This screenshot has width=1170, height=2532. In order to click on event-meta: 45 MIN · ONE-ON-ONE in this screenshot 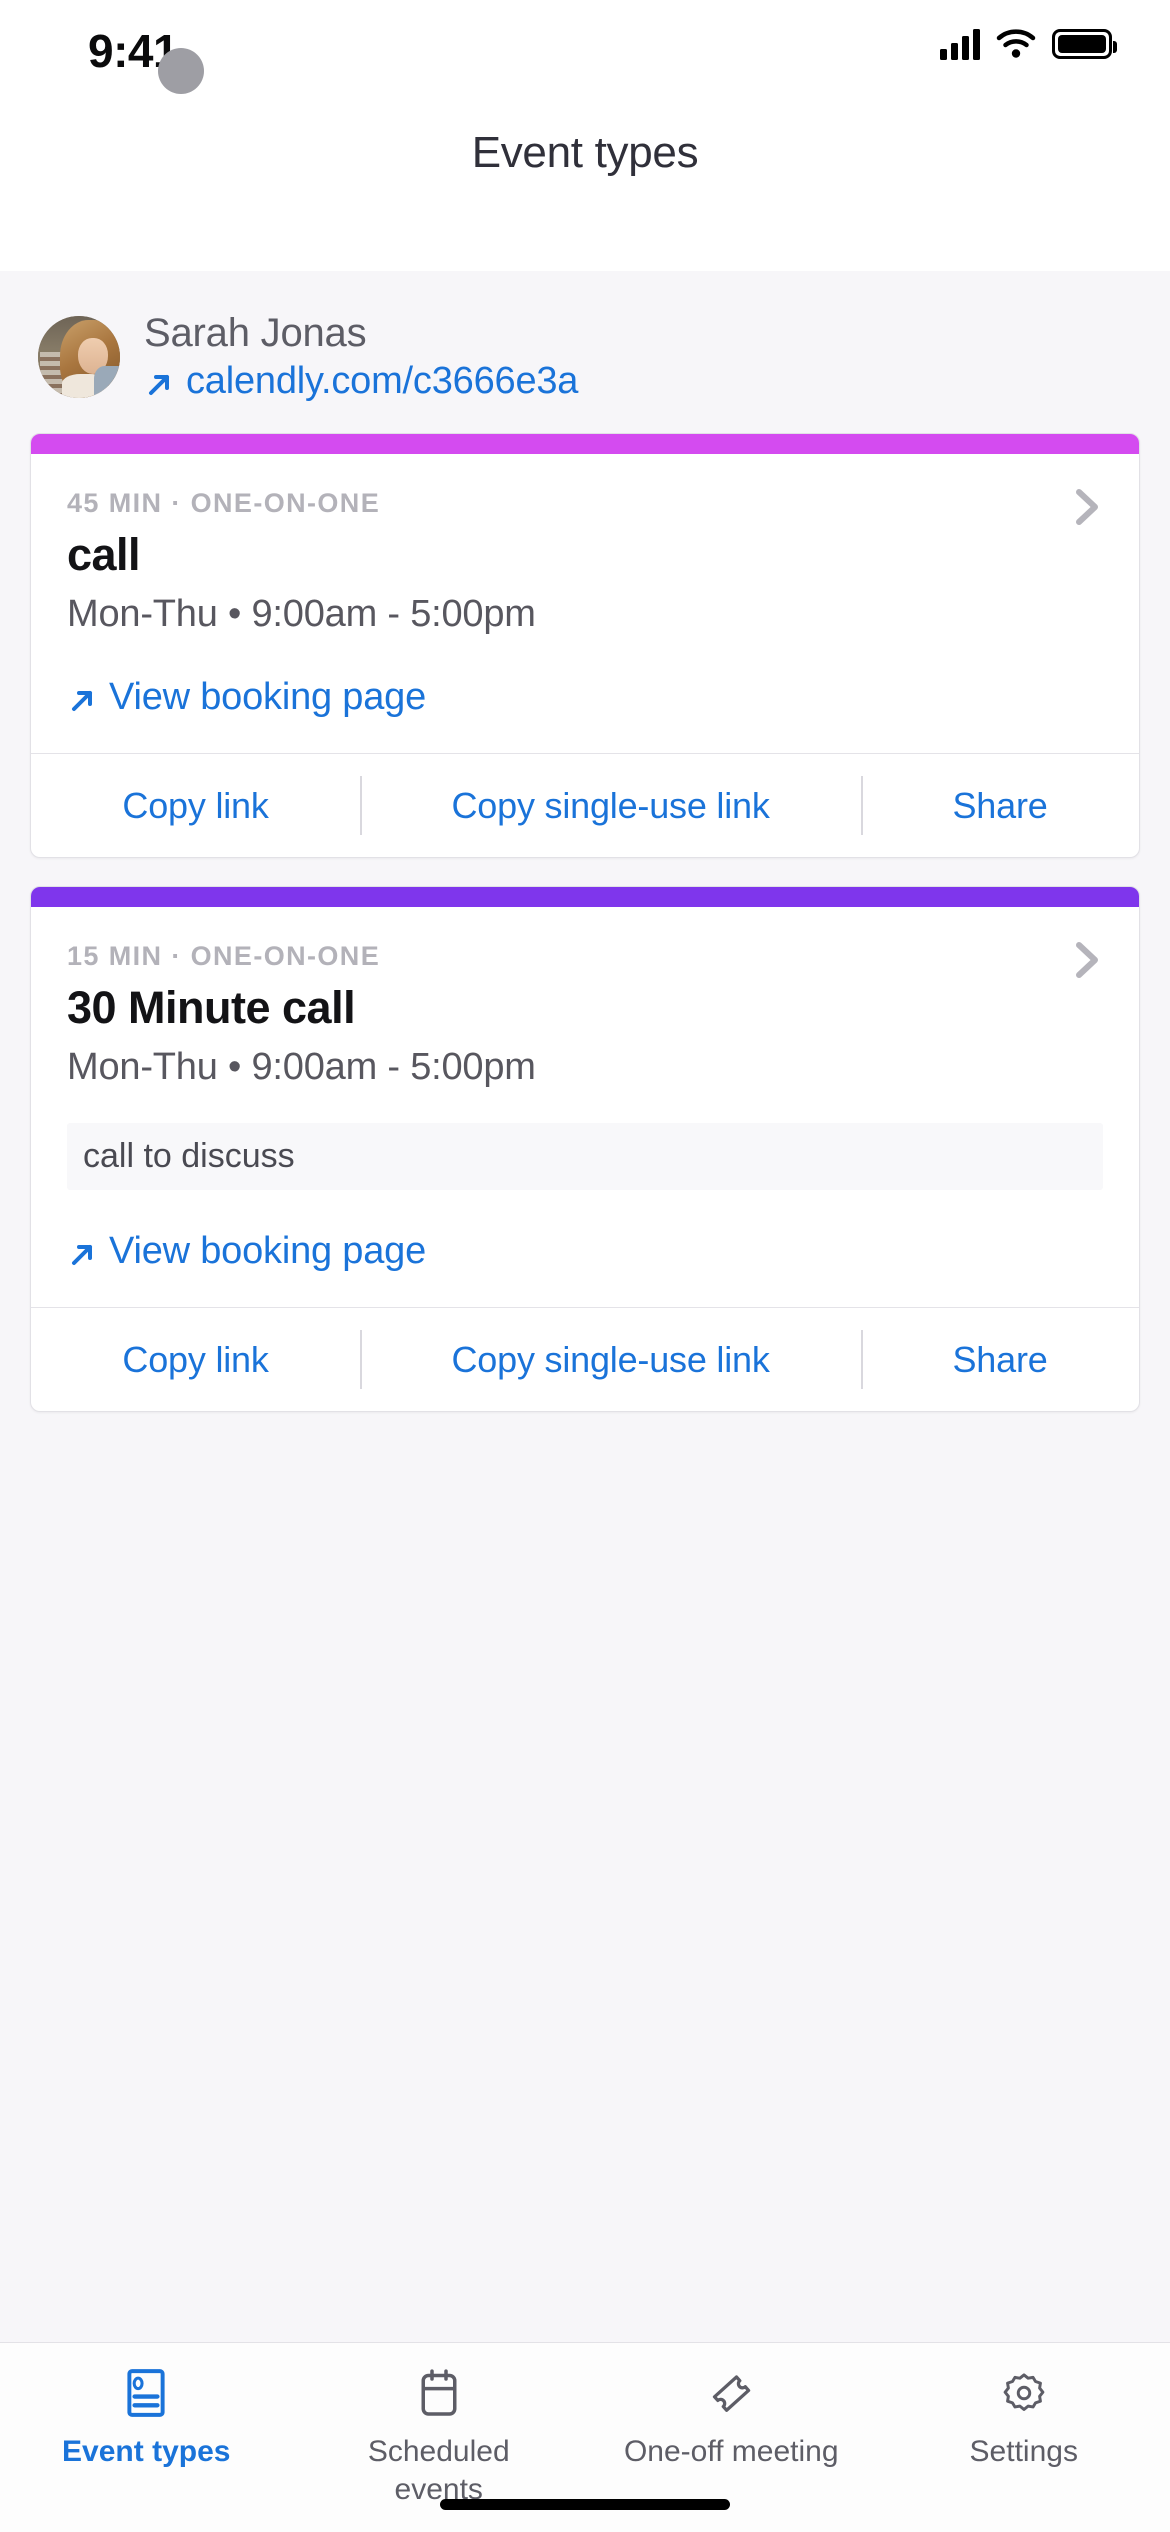, I will do `click(224, 503)`.